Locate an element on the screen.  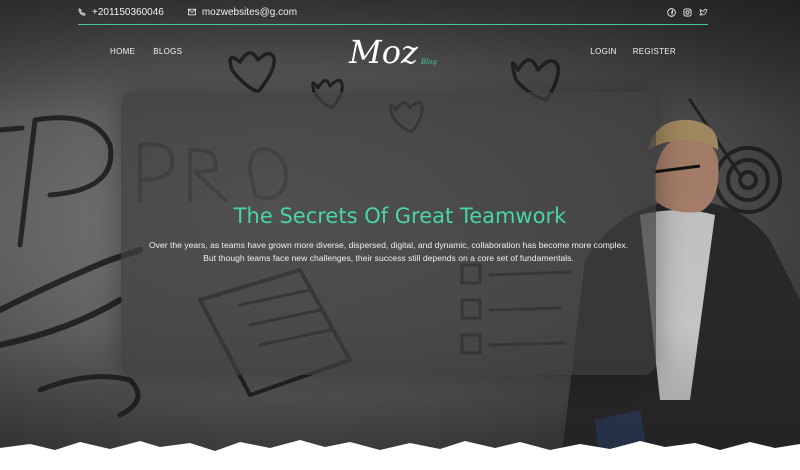
email-address: mozwebsites@g.com is located at coordinates (249, 12).